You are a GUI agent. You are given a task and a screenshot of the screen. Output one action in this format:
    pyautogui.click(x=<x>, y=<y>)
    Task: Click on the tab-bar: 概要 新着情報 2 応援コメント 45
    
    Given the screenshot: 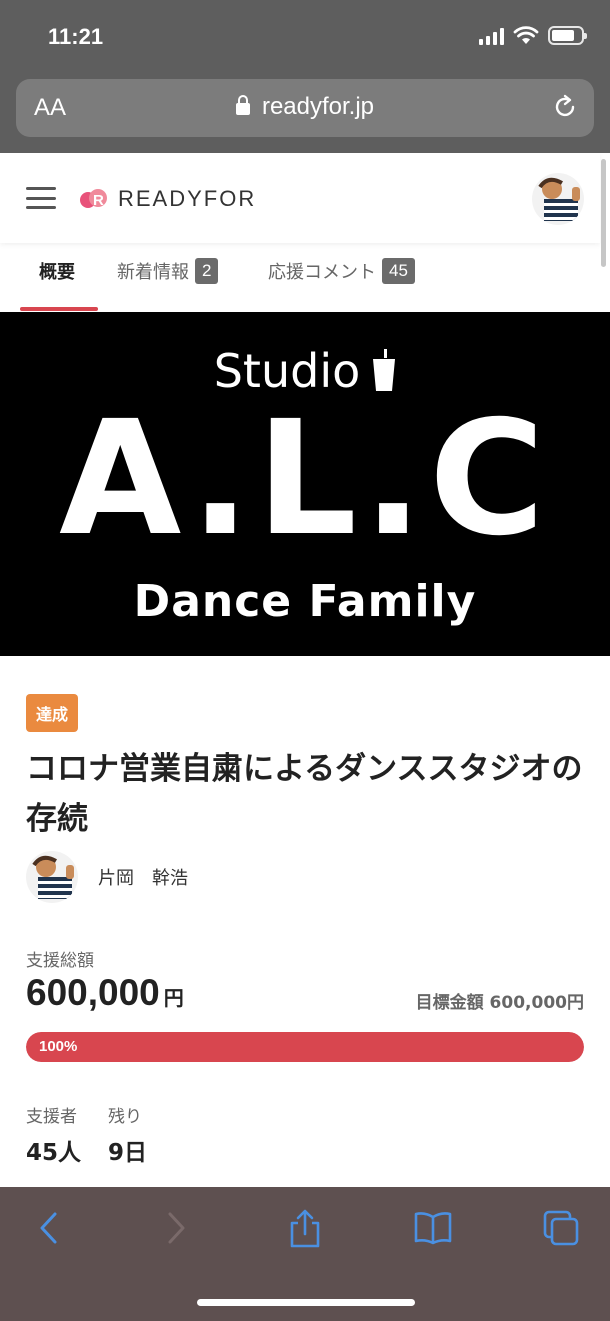 What is the action you would take?
    pyautogui.click(x=300, y=279)
    